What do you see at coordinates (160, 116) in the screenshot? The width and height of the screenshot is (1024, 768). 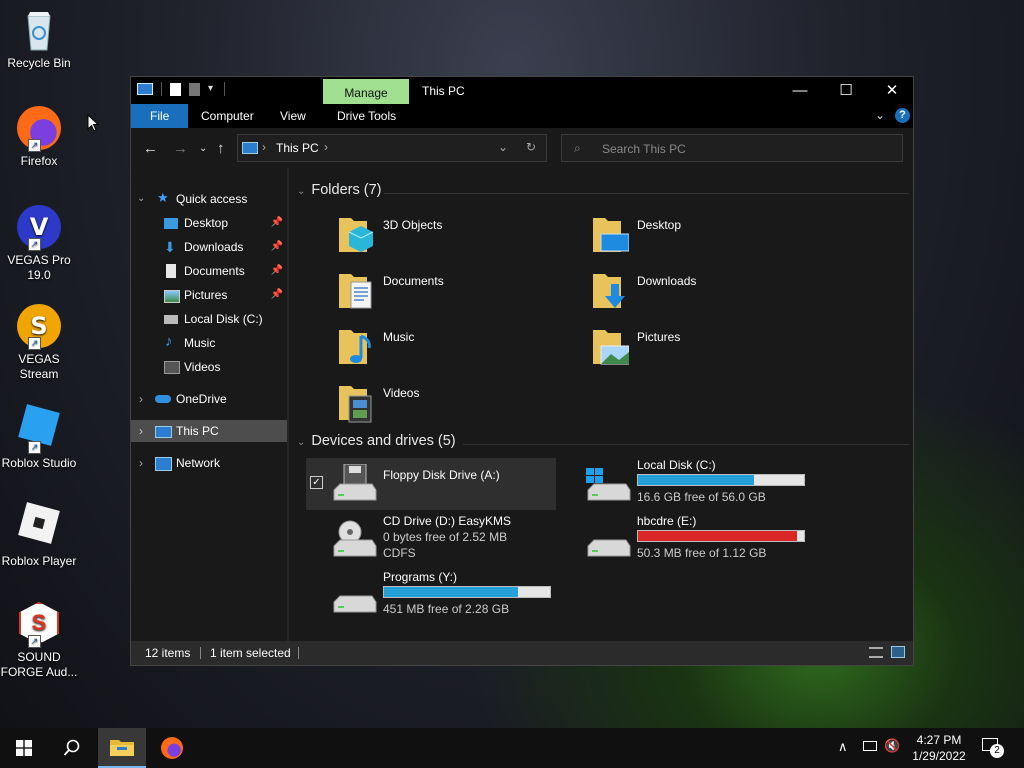 I see `tab-file: File` at bounding box center [160, 116].